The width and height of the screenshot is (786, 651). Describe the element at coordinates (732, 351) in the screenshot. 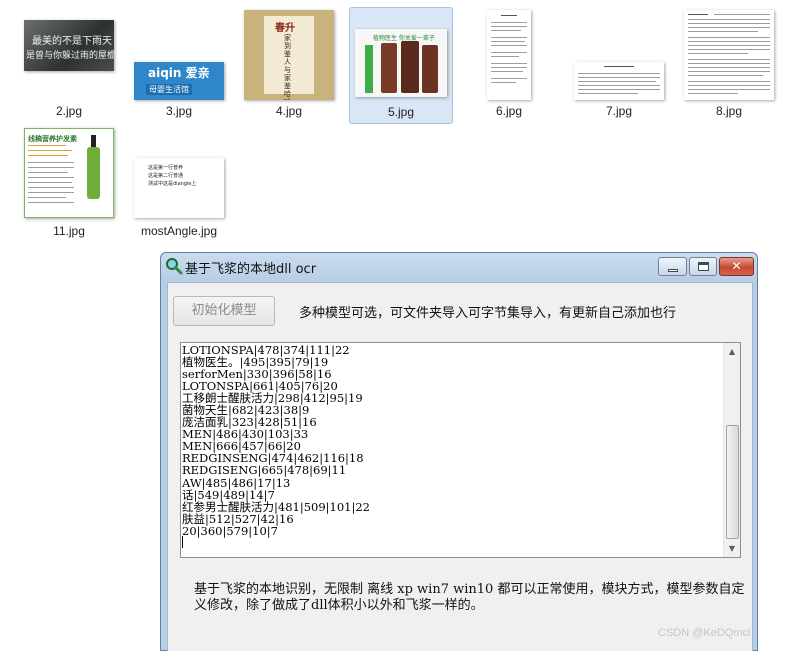

I see `scroll-up-arrow-icon: ▲` at that location.